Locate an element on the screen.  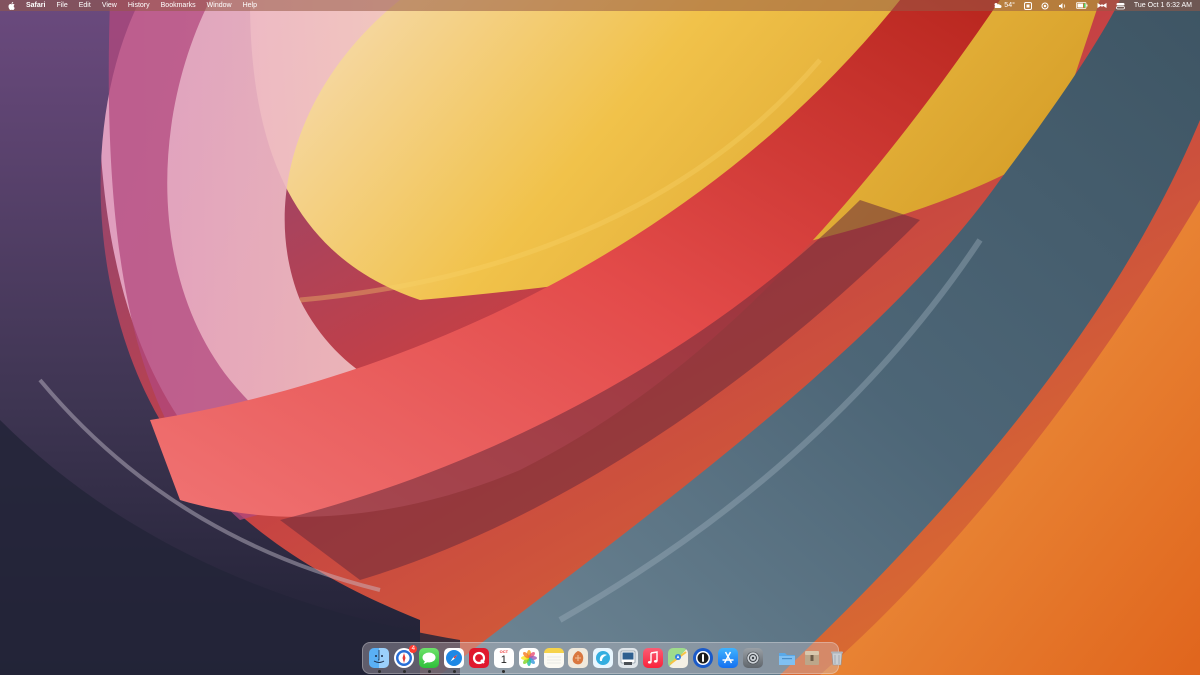
preview-icon is located at coordinates (628, 657).